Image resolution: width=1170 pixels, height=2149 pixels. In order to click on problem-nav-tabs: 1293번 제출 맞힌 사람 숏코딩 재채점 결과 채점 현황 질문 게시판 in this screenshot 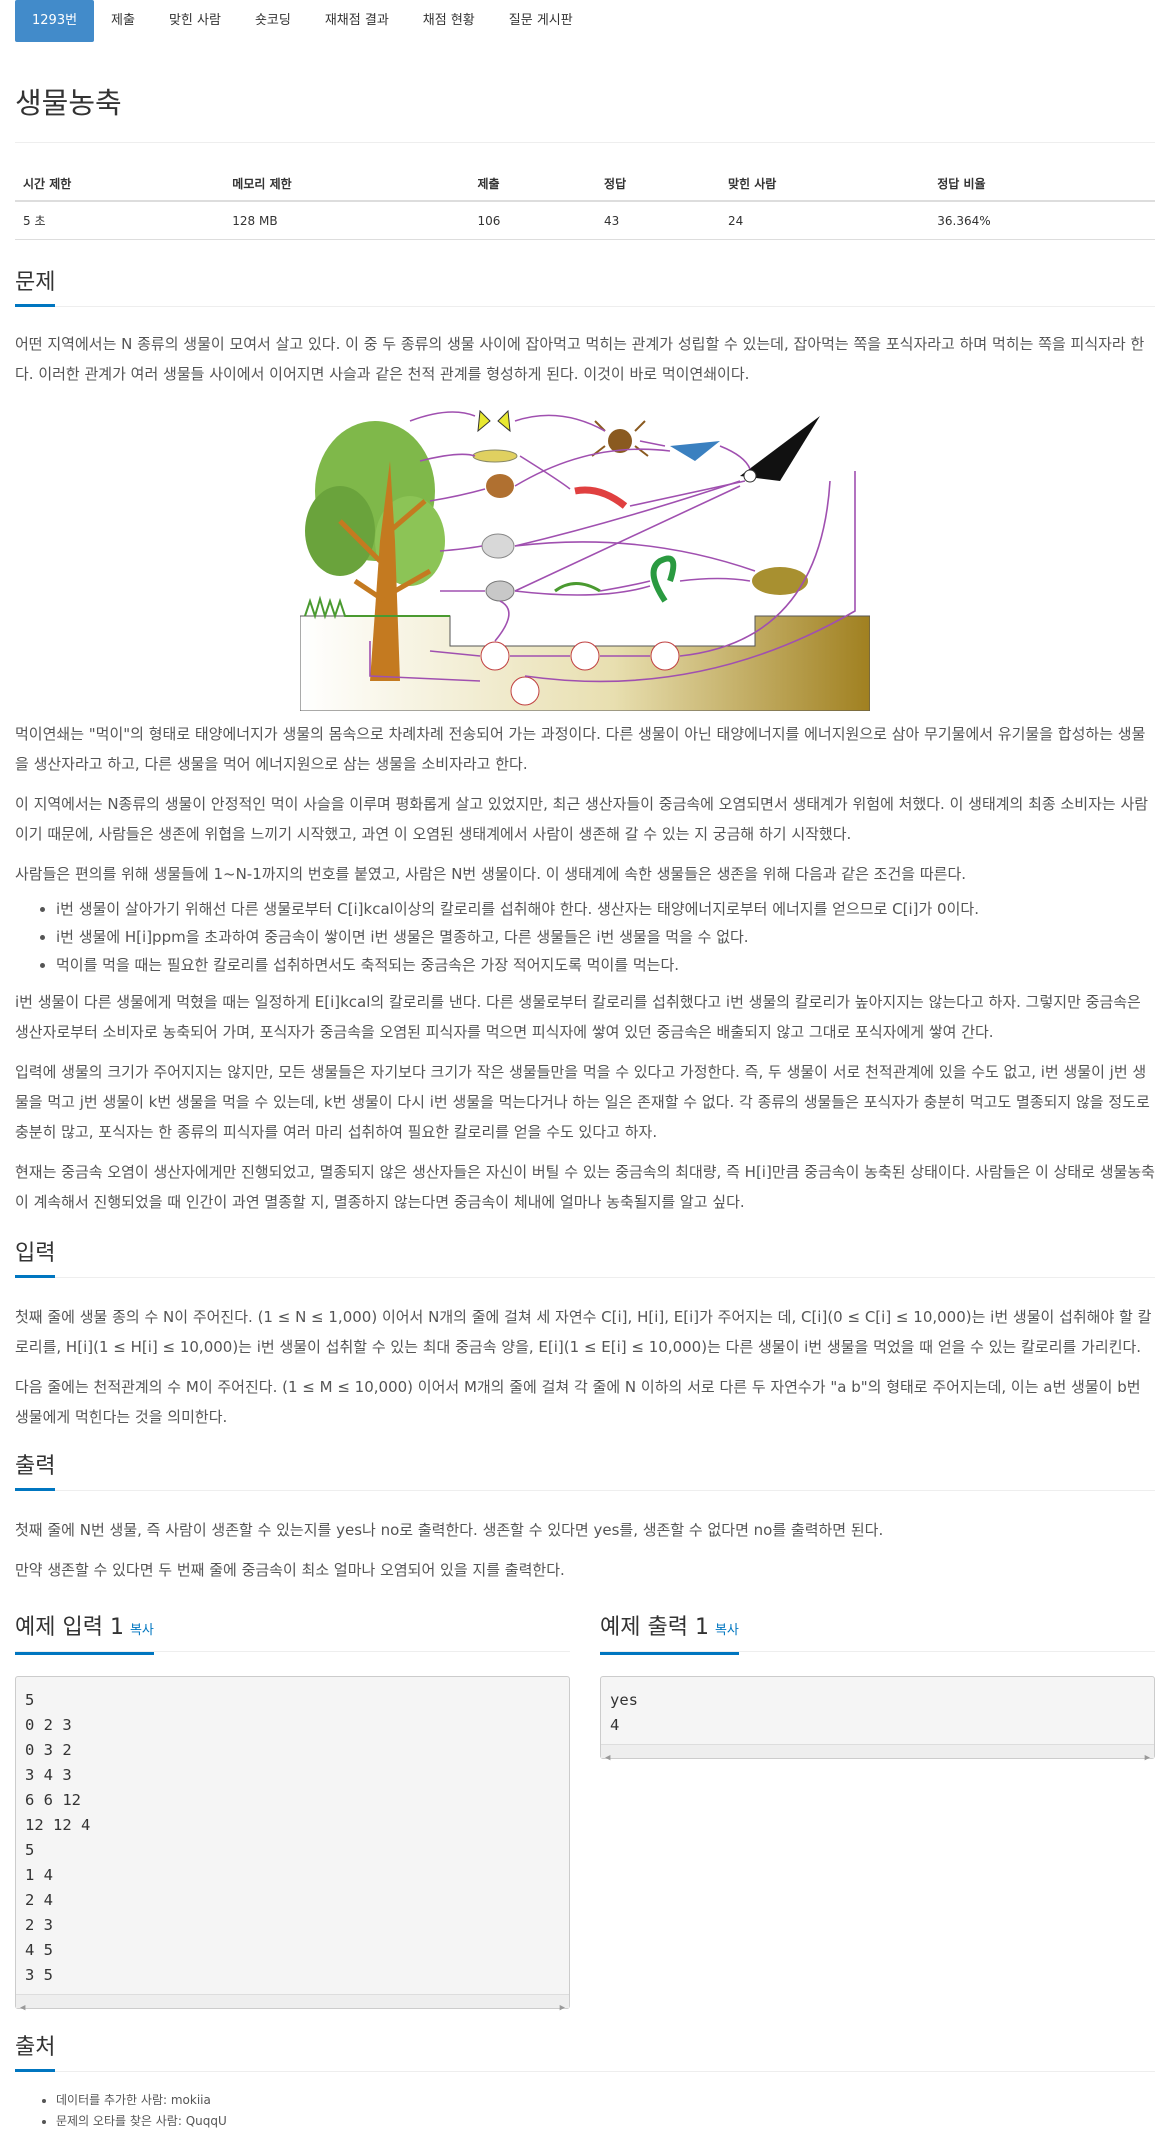, I will do `click(585, 21)`.